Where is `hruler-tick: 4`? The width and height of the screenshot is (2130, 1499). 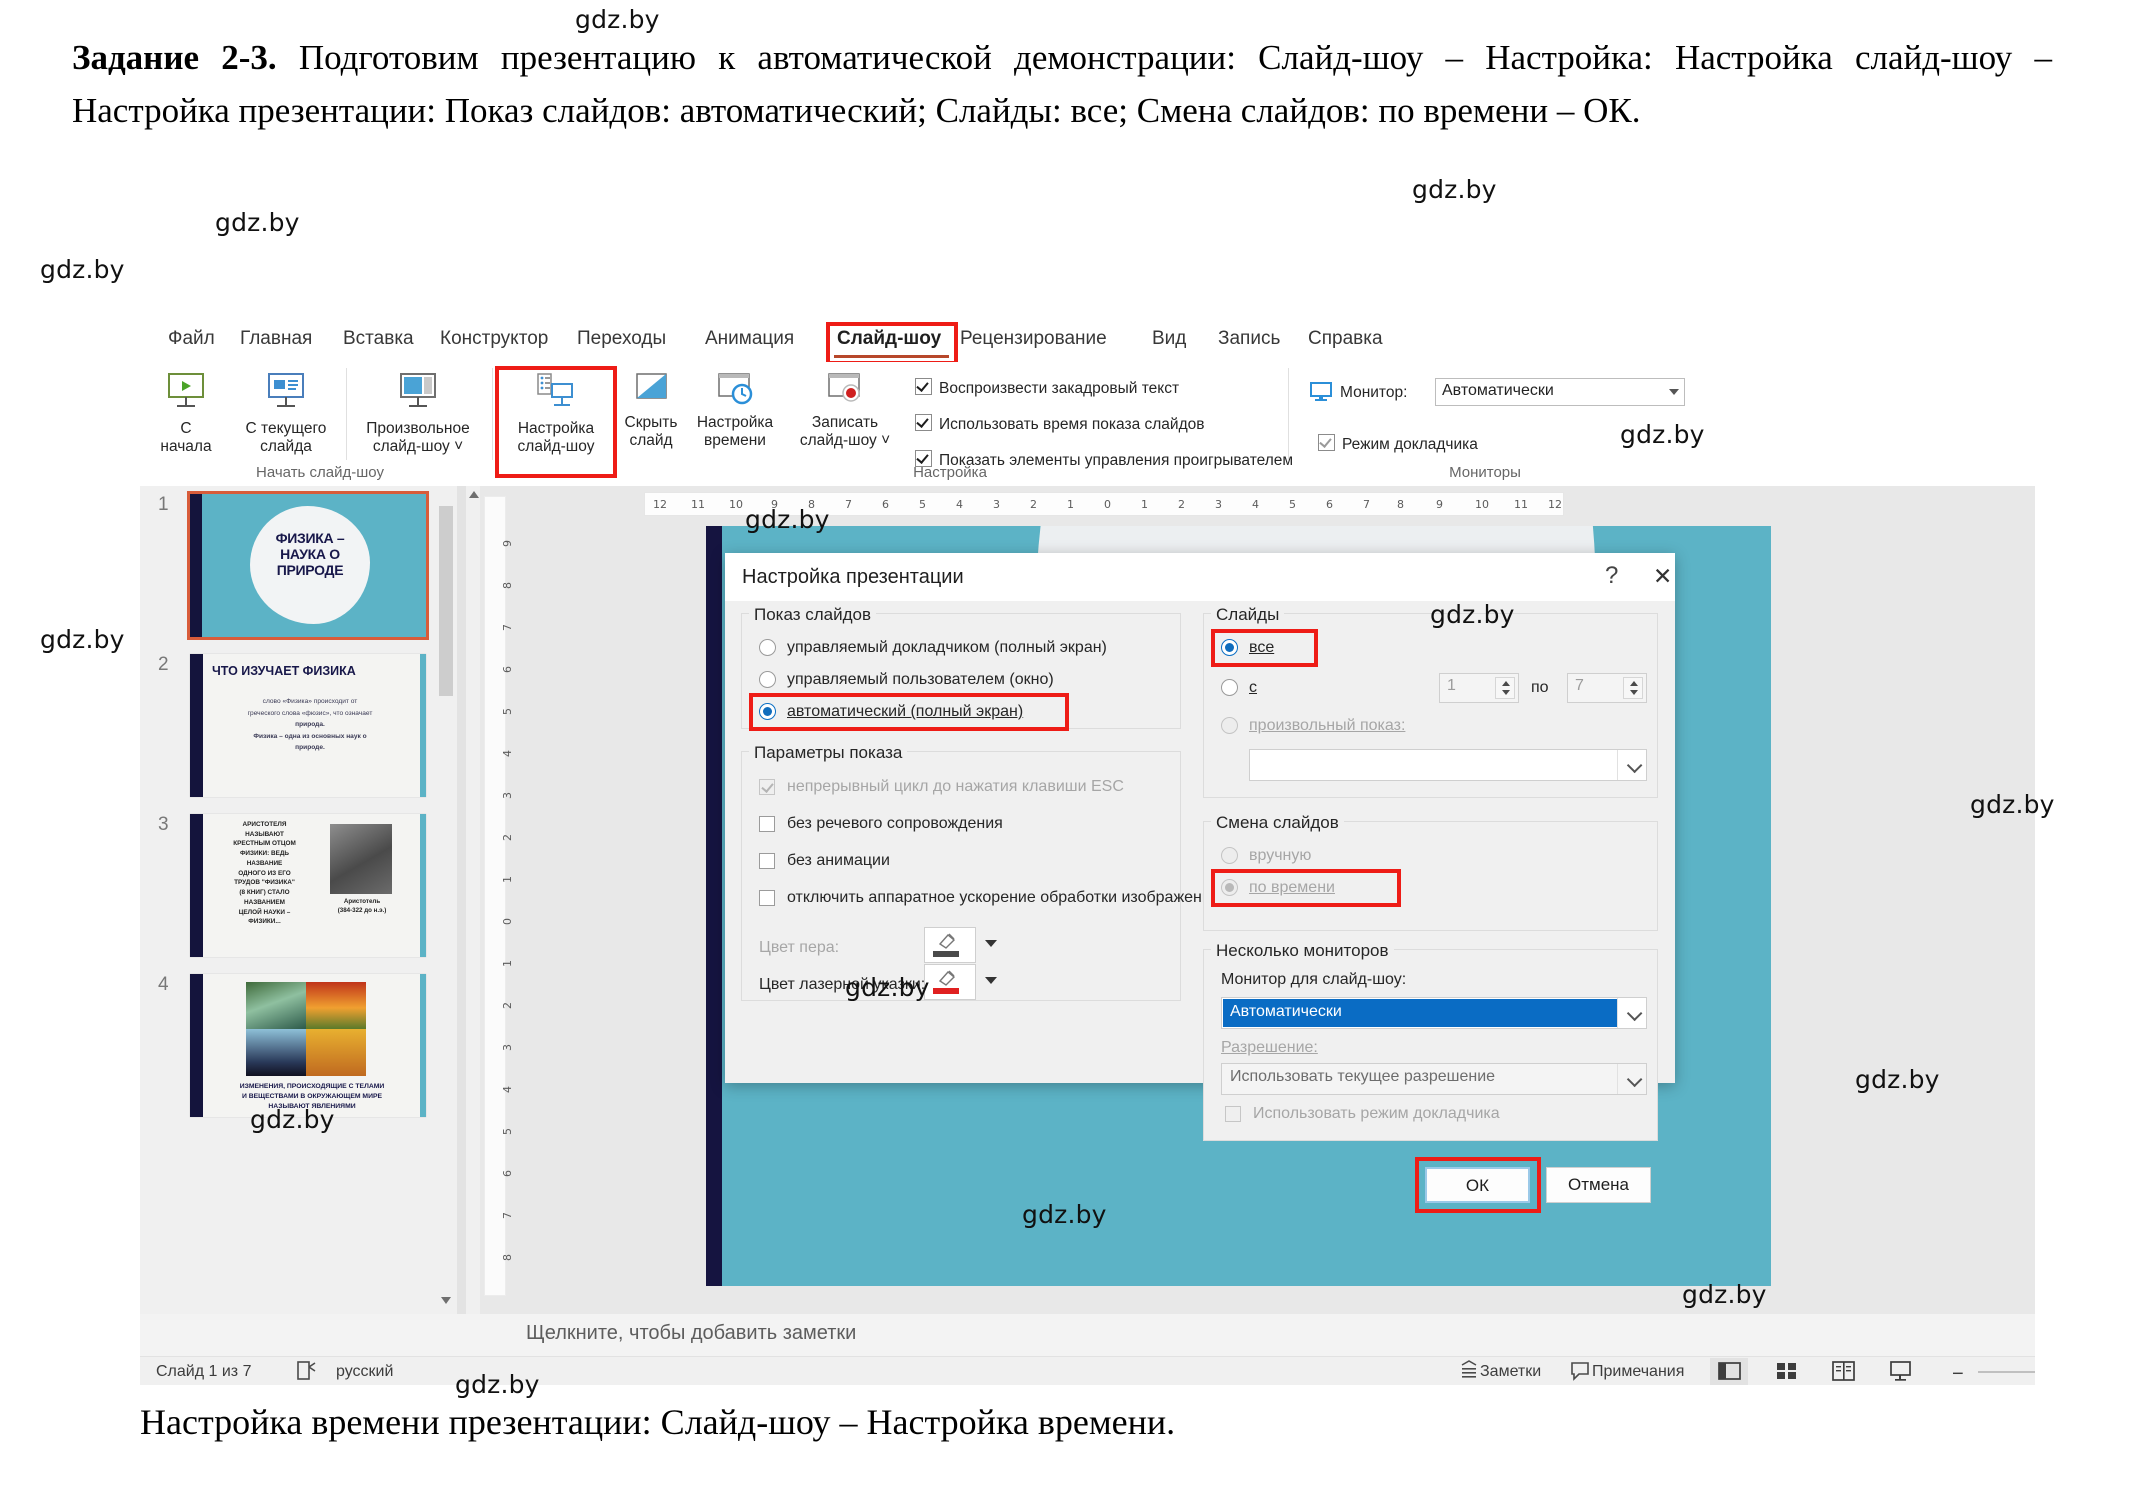 hruler-tick: 4 is located at coordinates (1255, 504).